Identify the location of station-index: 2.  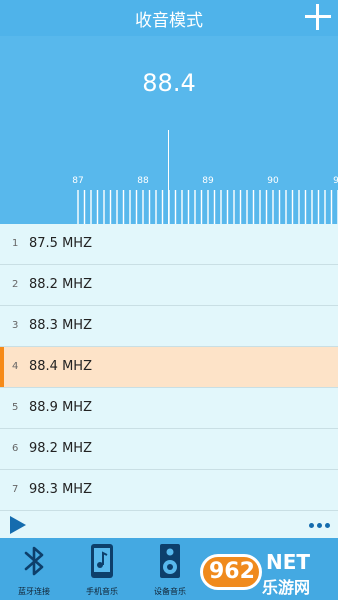
(15, 284).